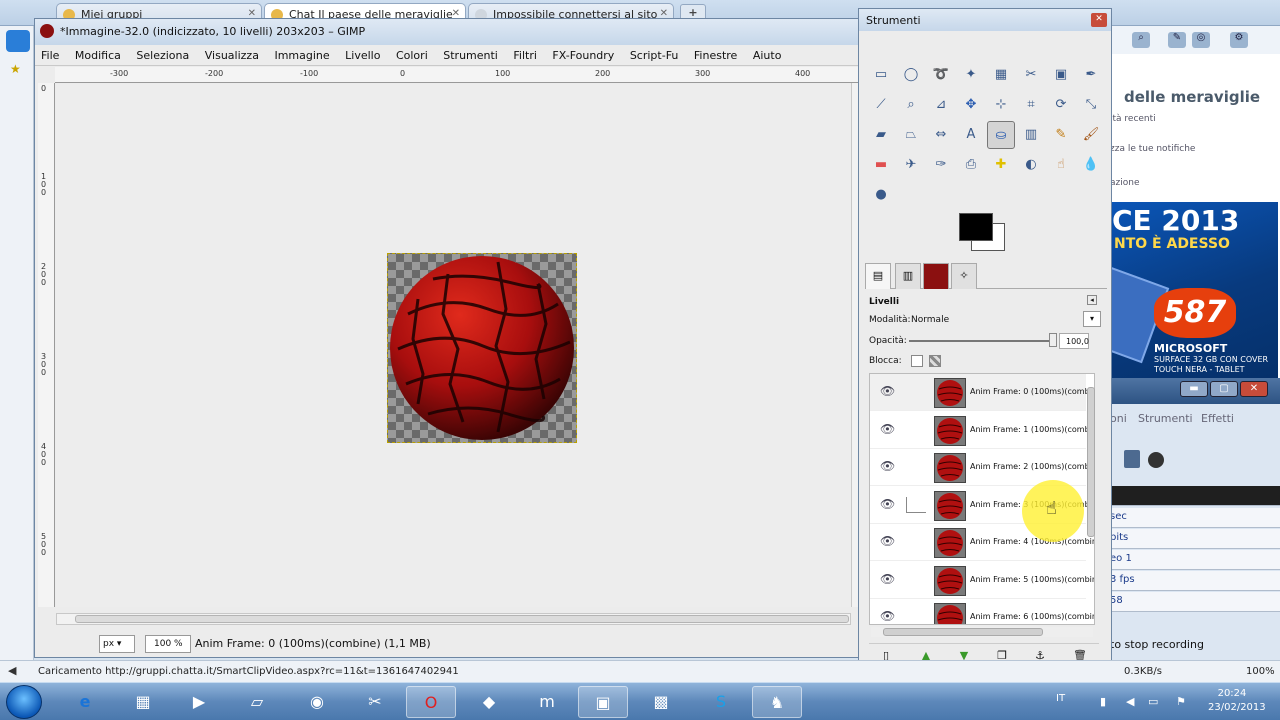  Describe the element at coordinates (881, 195) in the screenshot. I see `mypaint-icon: ●` at that location.